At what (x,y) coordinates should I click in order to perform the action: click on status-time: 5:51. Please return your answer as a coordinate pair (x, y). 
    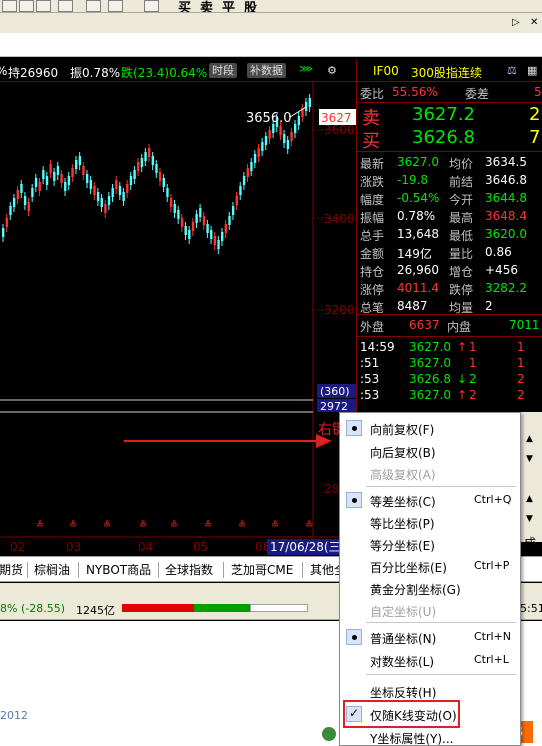
    Looking at the image, I should click on (531, 608).